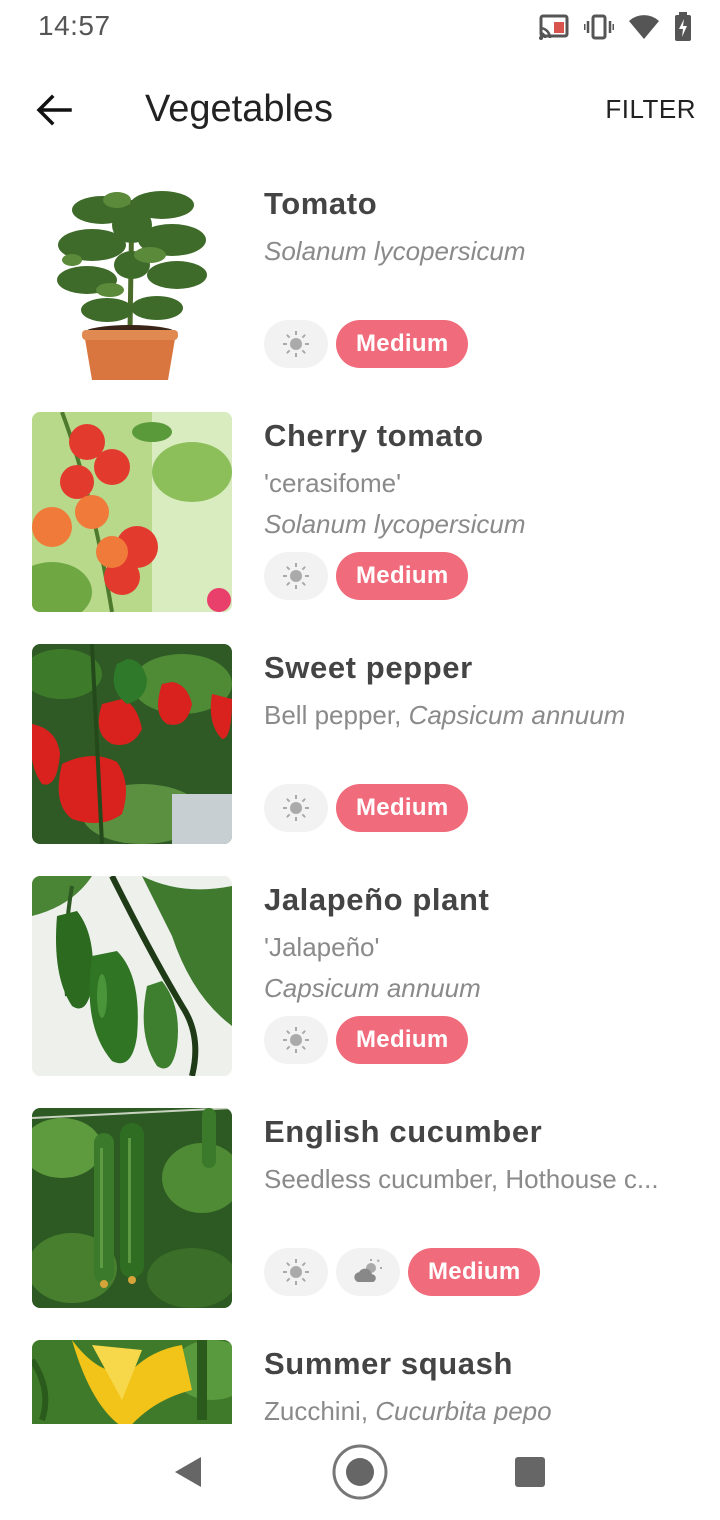 This screenshot has height=1520, width=720. Describe the element at coordinates (644, 27) in the screenshot. I see `wifi-icon` at that location.